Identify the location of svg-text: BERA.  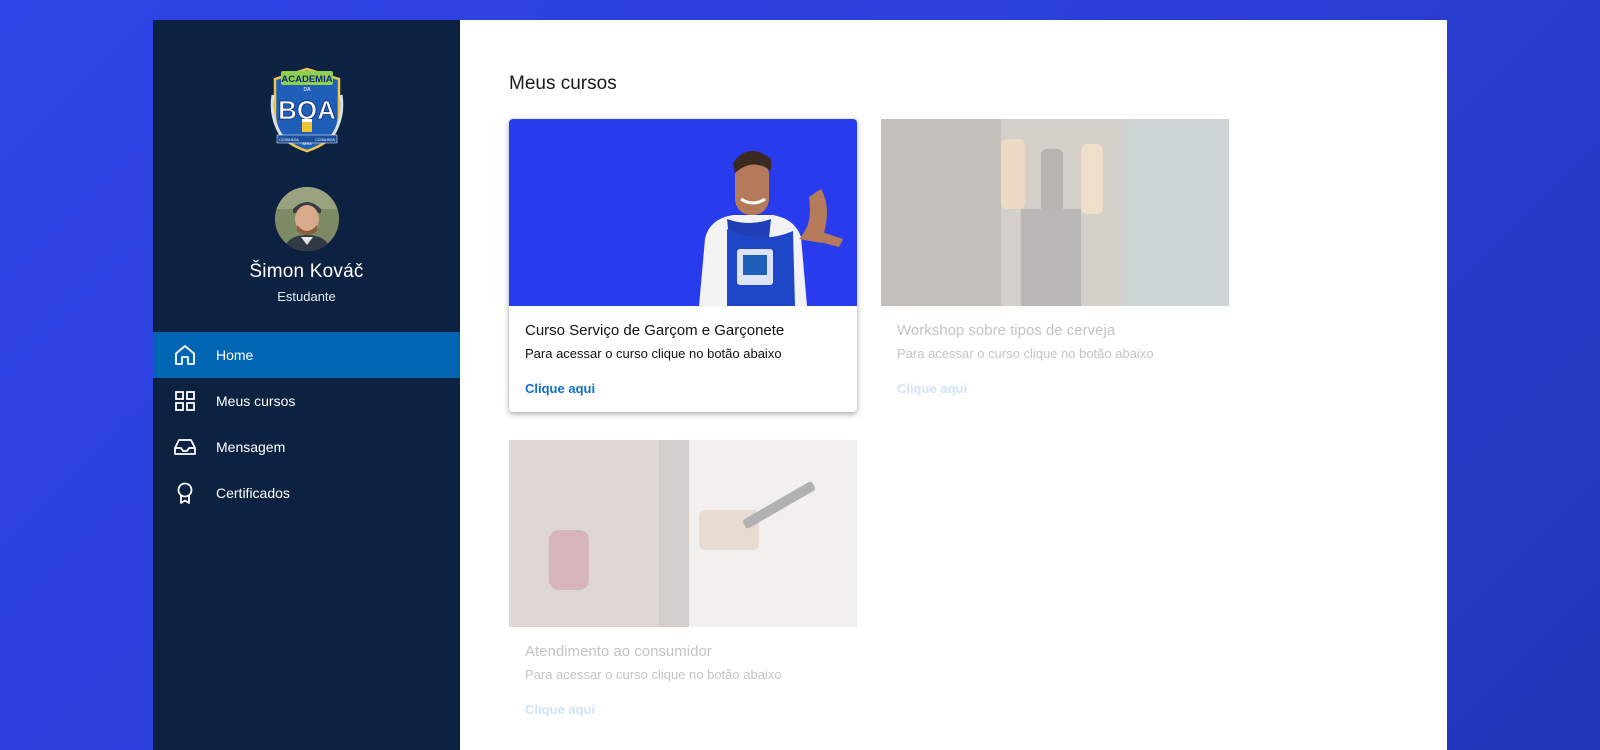
(307, 144).